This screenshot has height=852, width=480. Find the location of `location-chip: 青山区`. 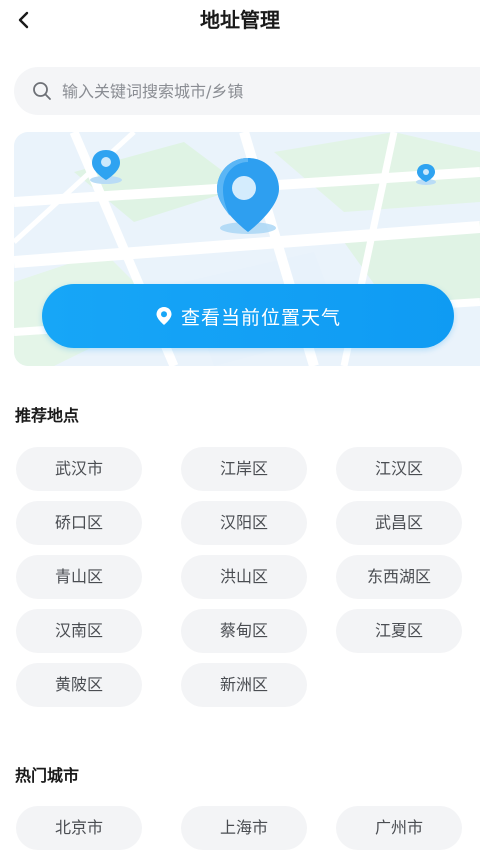

location-chip: 青山区 is located at coordinates (79, 577).